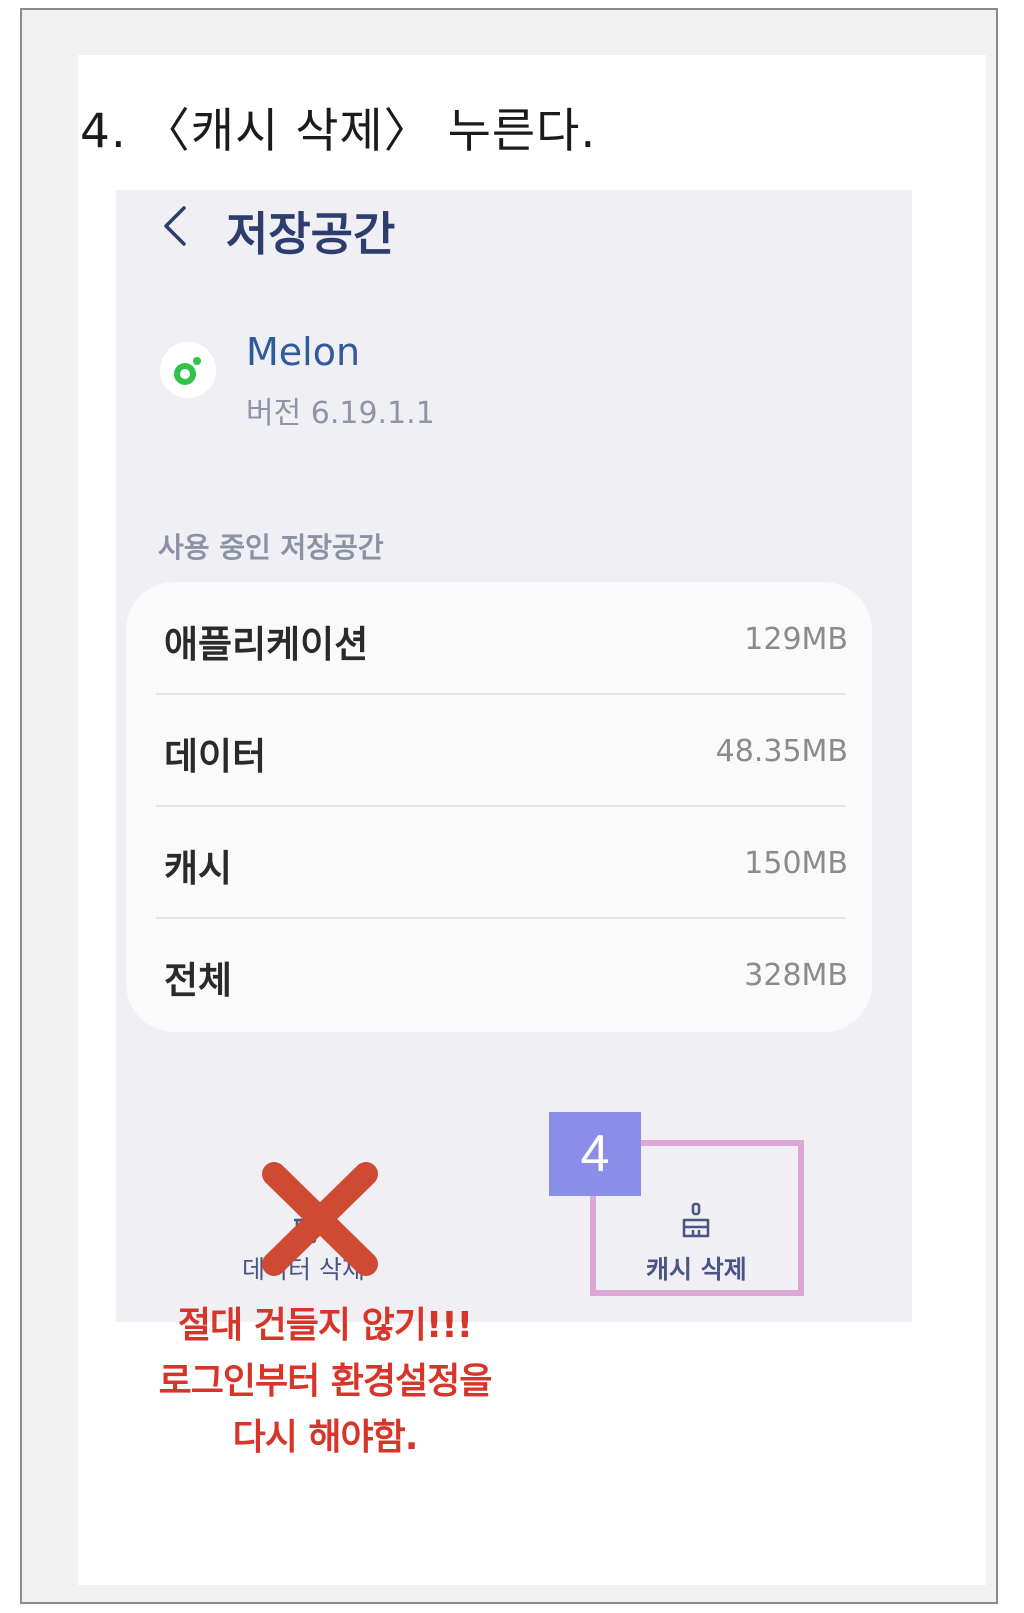 This screenshot has height=1613, width=1024. Describe the element at coordinates (796, 975) in the screenshot. I see `row-value: 328MB` at that location.